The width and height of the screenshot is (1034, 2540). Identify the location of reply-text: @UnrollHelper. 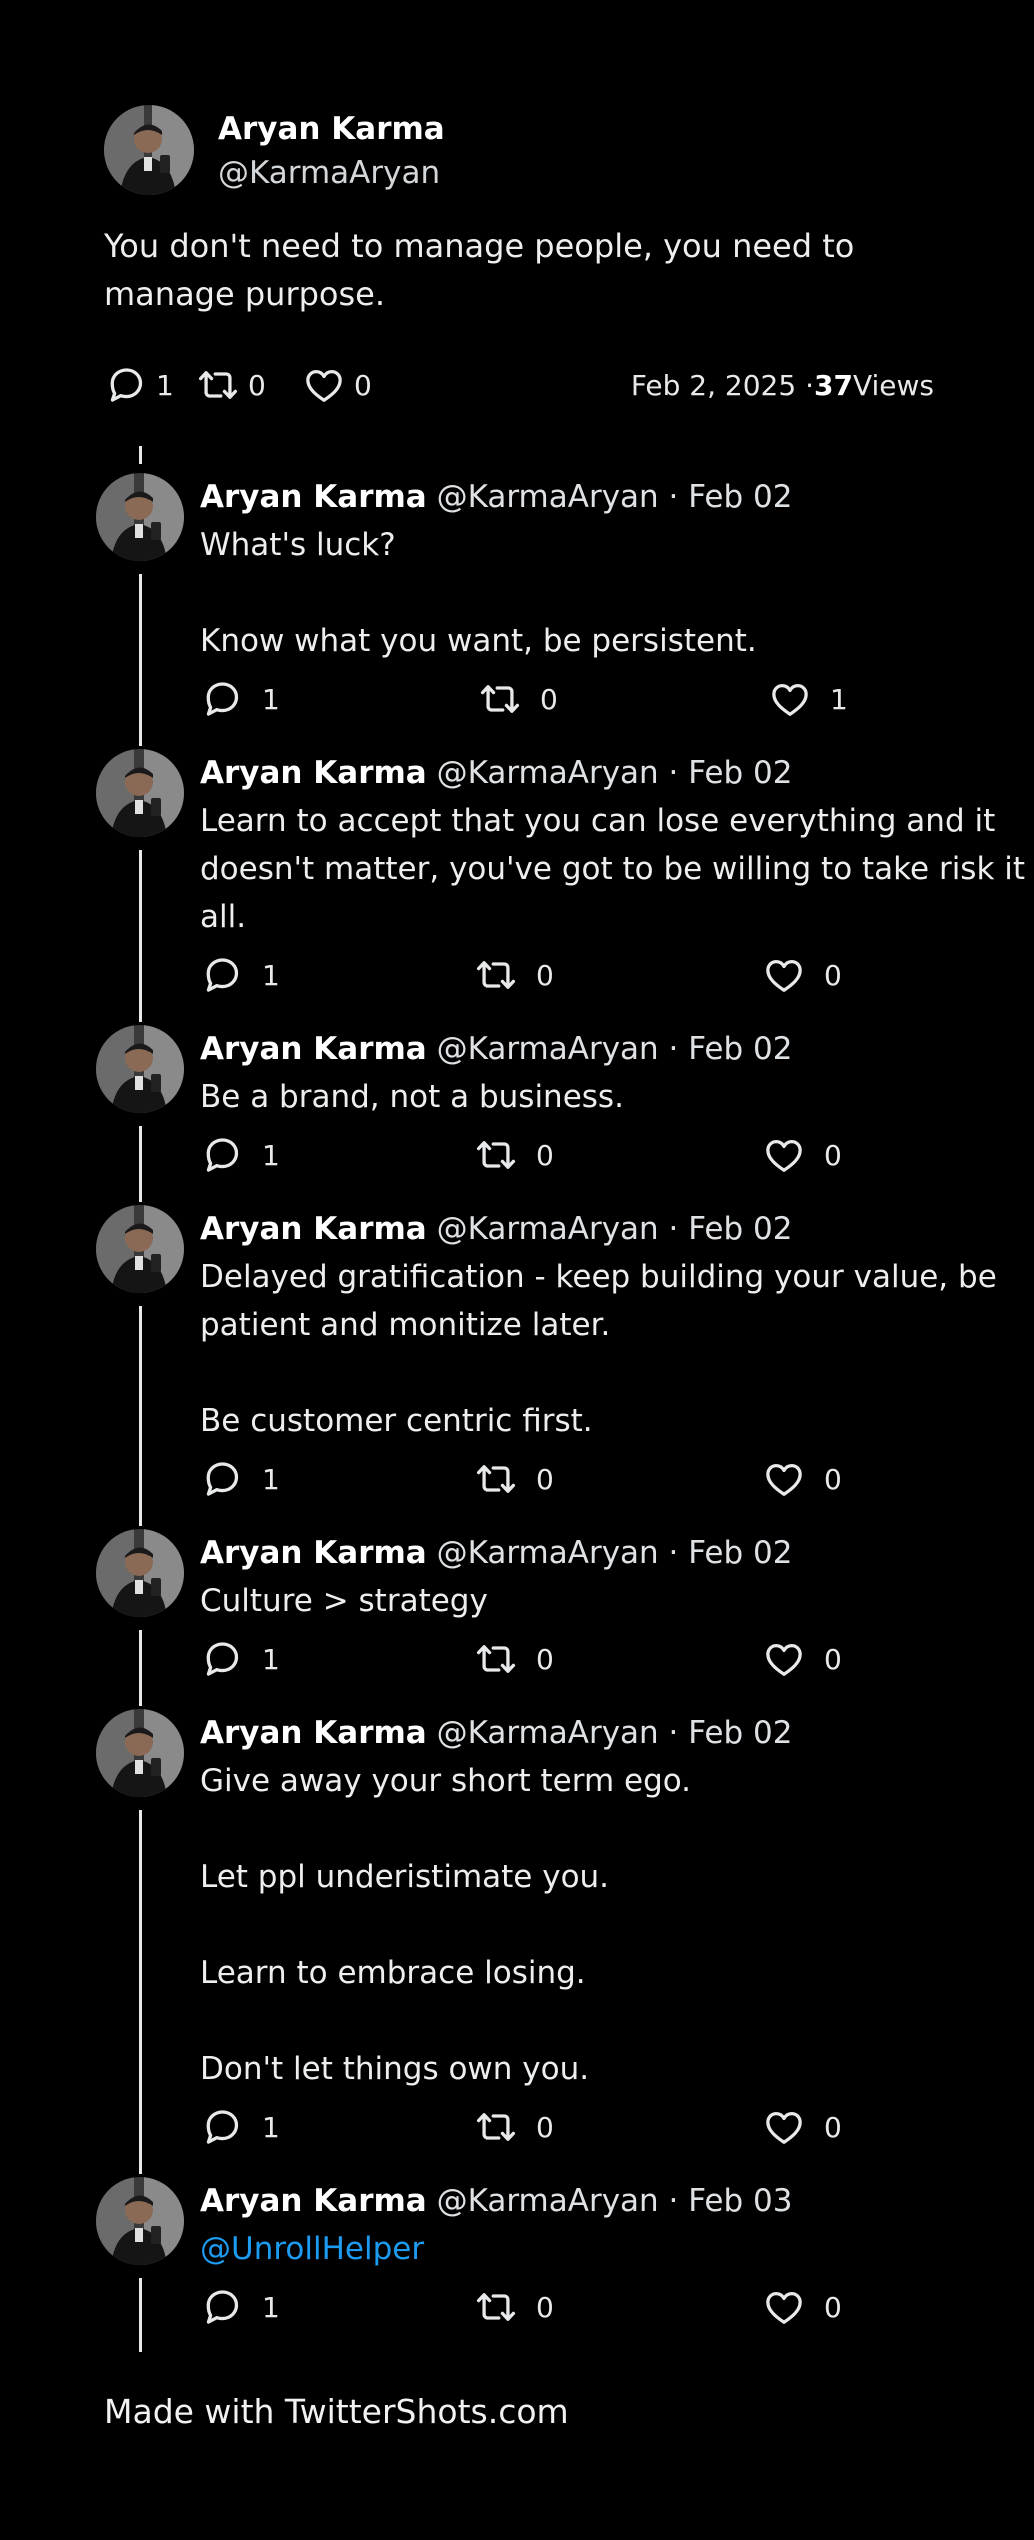
(617, 2249).